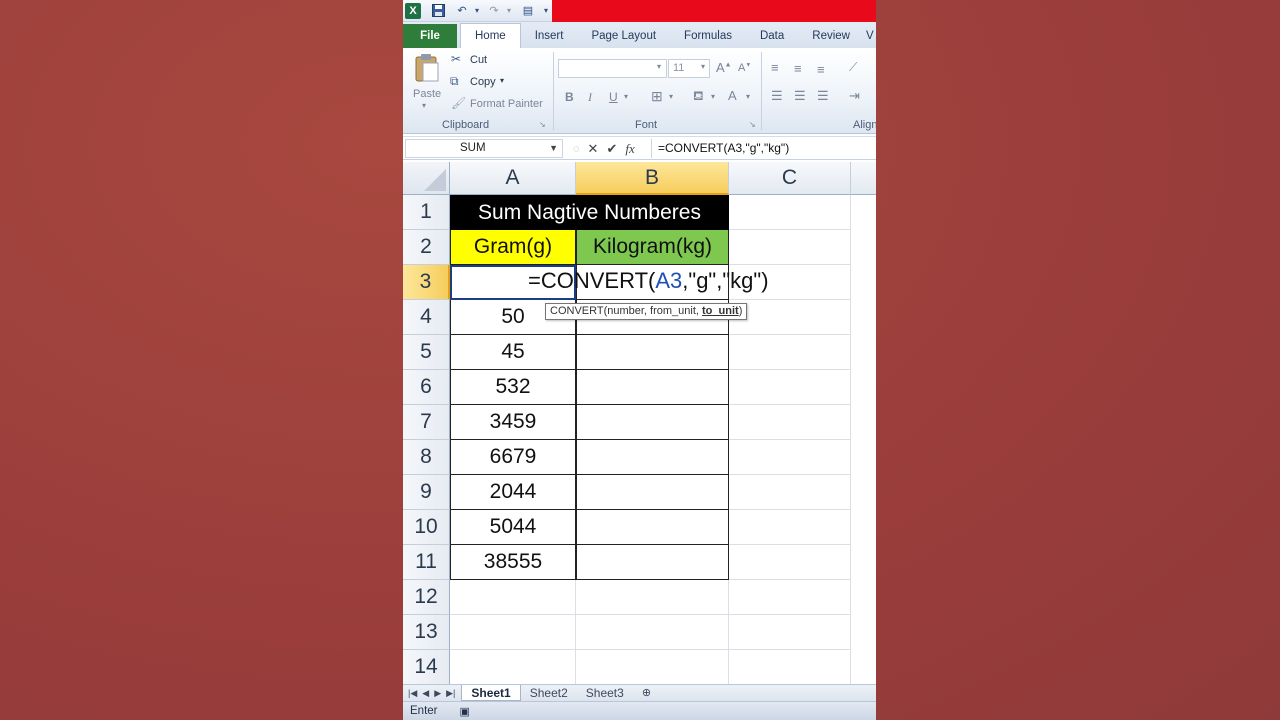  Describe the element at coordinates (413, 10) in the screenshot. I see `excel-app-icon: X` at that location.